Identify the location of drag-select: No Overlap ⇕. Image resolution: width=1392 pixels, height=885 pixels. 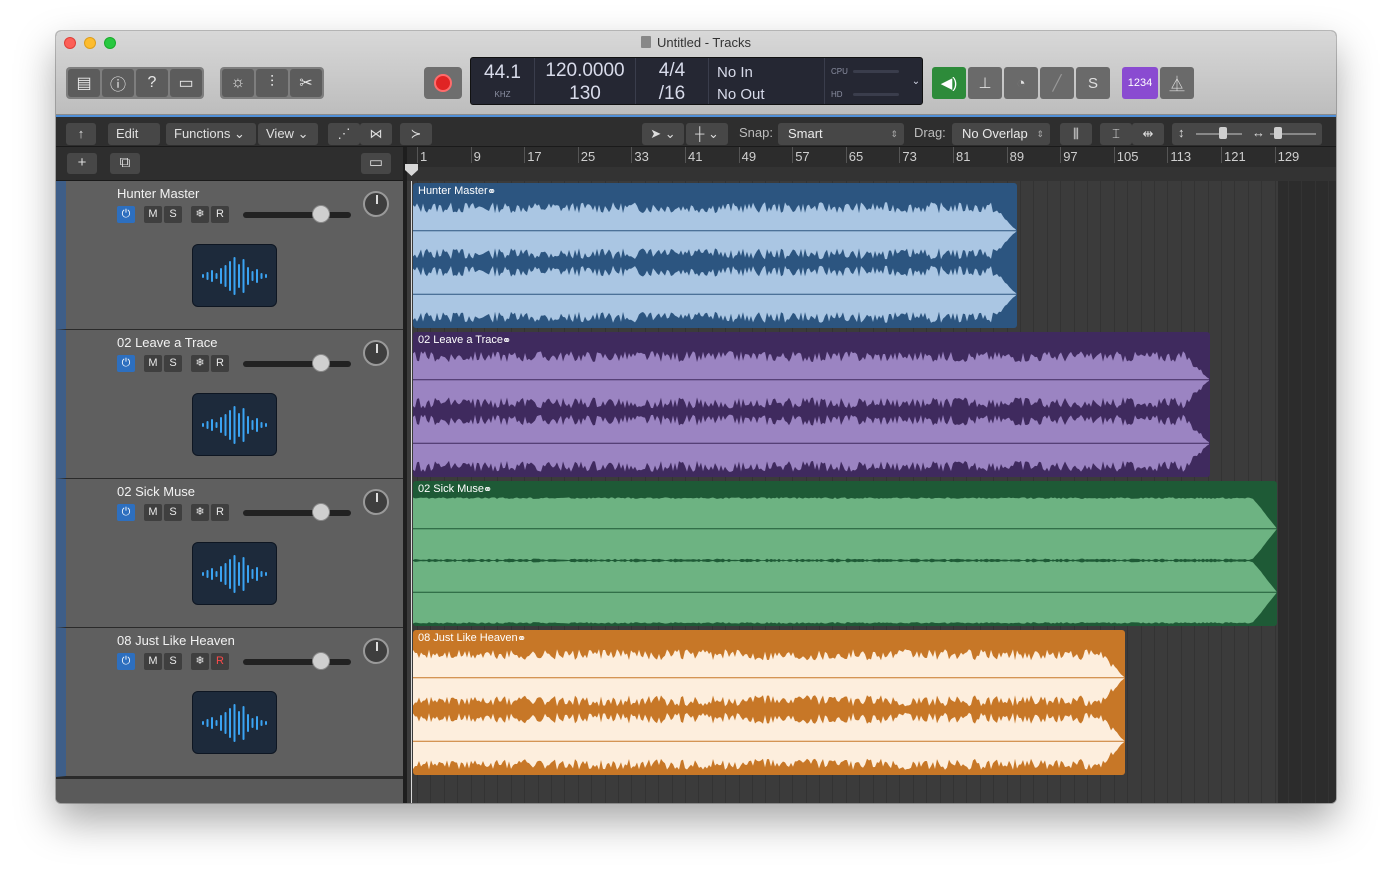
(1001, 134).